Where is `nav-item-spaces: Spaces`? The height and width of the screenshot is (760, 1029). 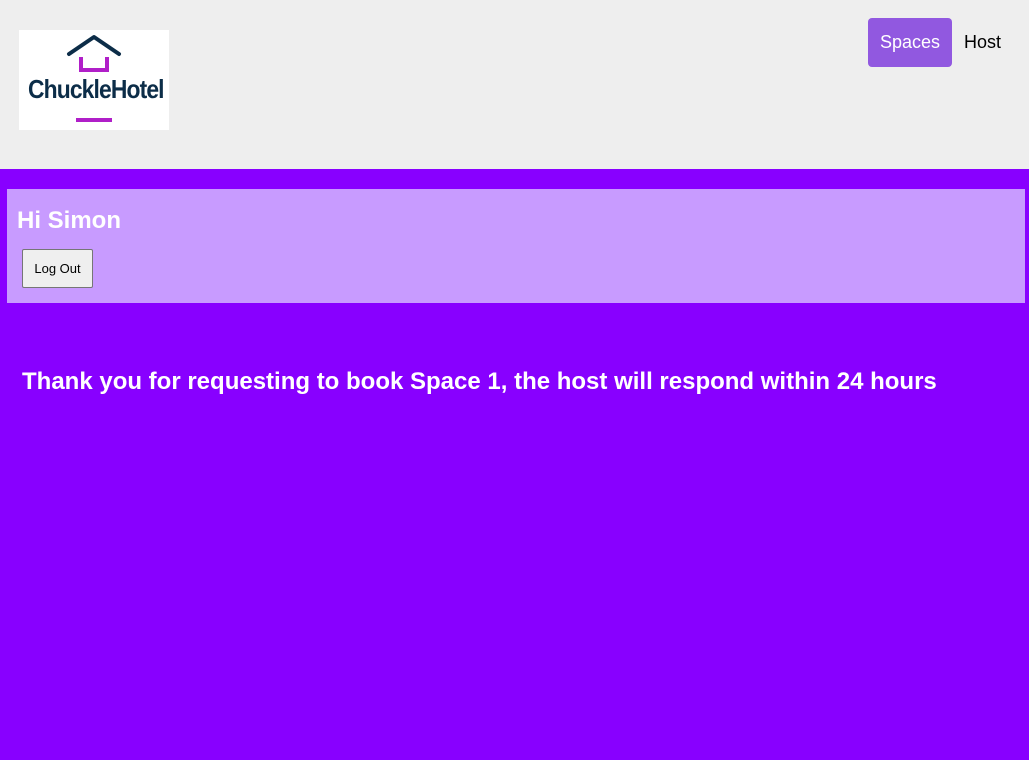 nav-item-spaces: Spaces is located at coordinates (909, 42).